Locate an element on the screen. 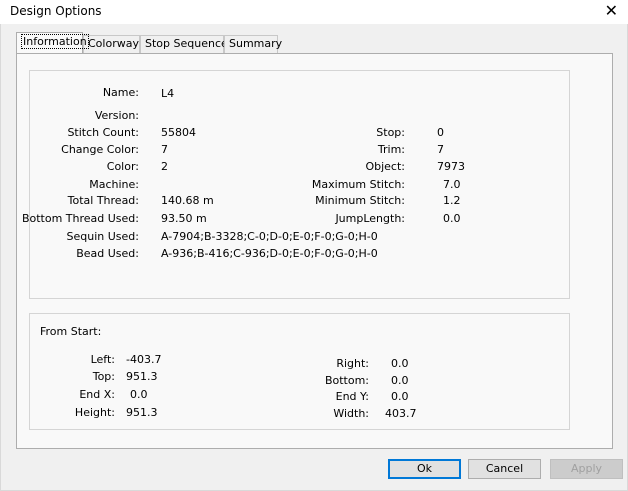 The image size is (628, 491). total-thread-value: 140.68 m is located at coordinates (187, 200).